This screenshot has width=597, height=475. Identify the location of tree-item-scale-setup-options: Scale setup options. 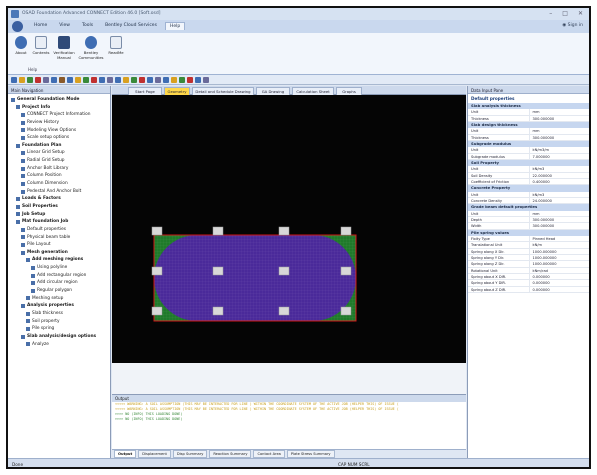
(59, 138).